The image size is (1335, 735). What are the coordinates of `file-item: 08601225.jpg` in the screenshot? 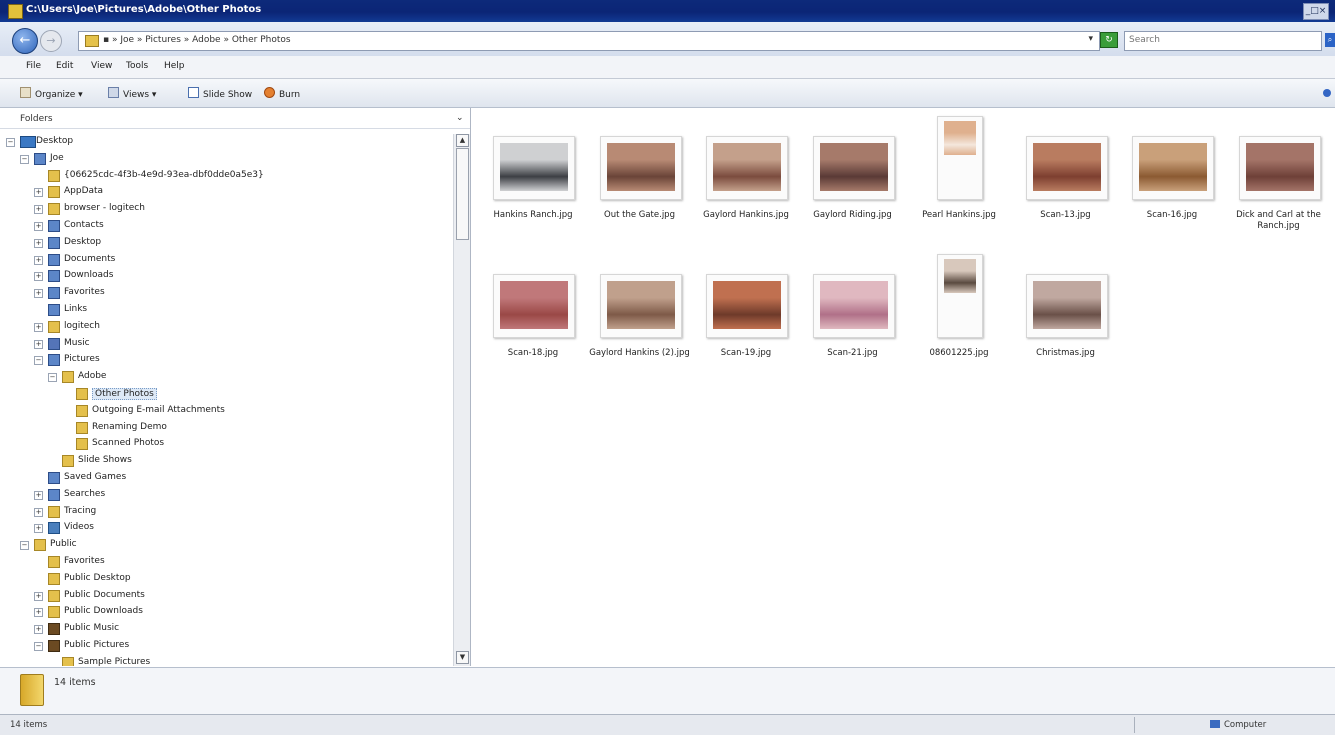 It's located at (959, 318).